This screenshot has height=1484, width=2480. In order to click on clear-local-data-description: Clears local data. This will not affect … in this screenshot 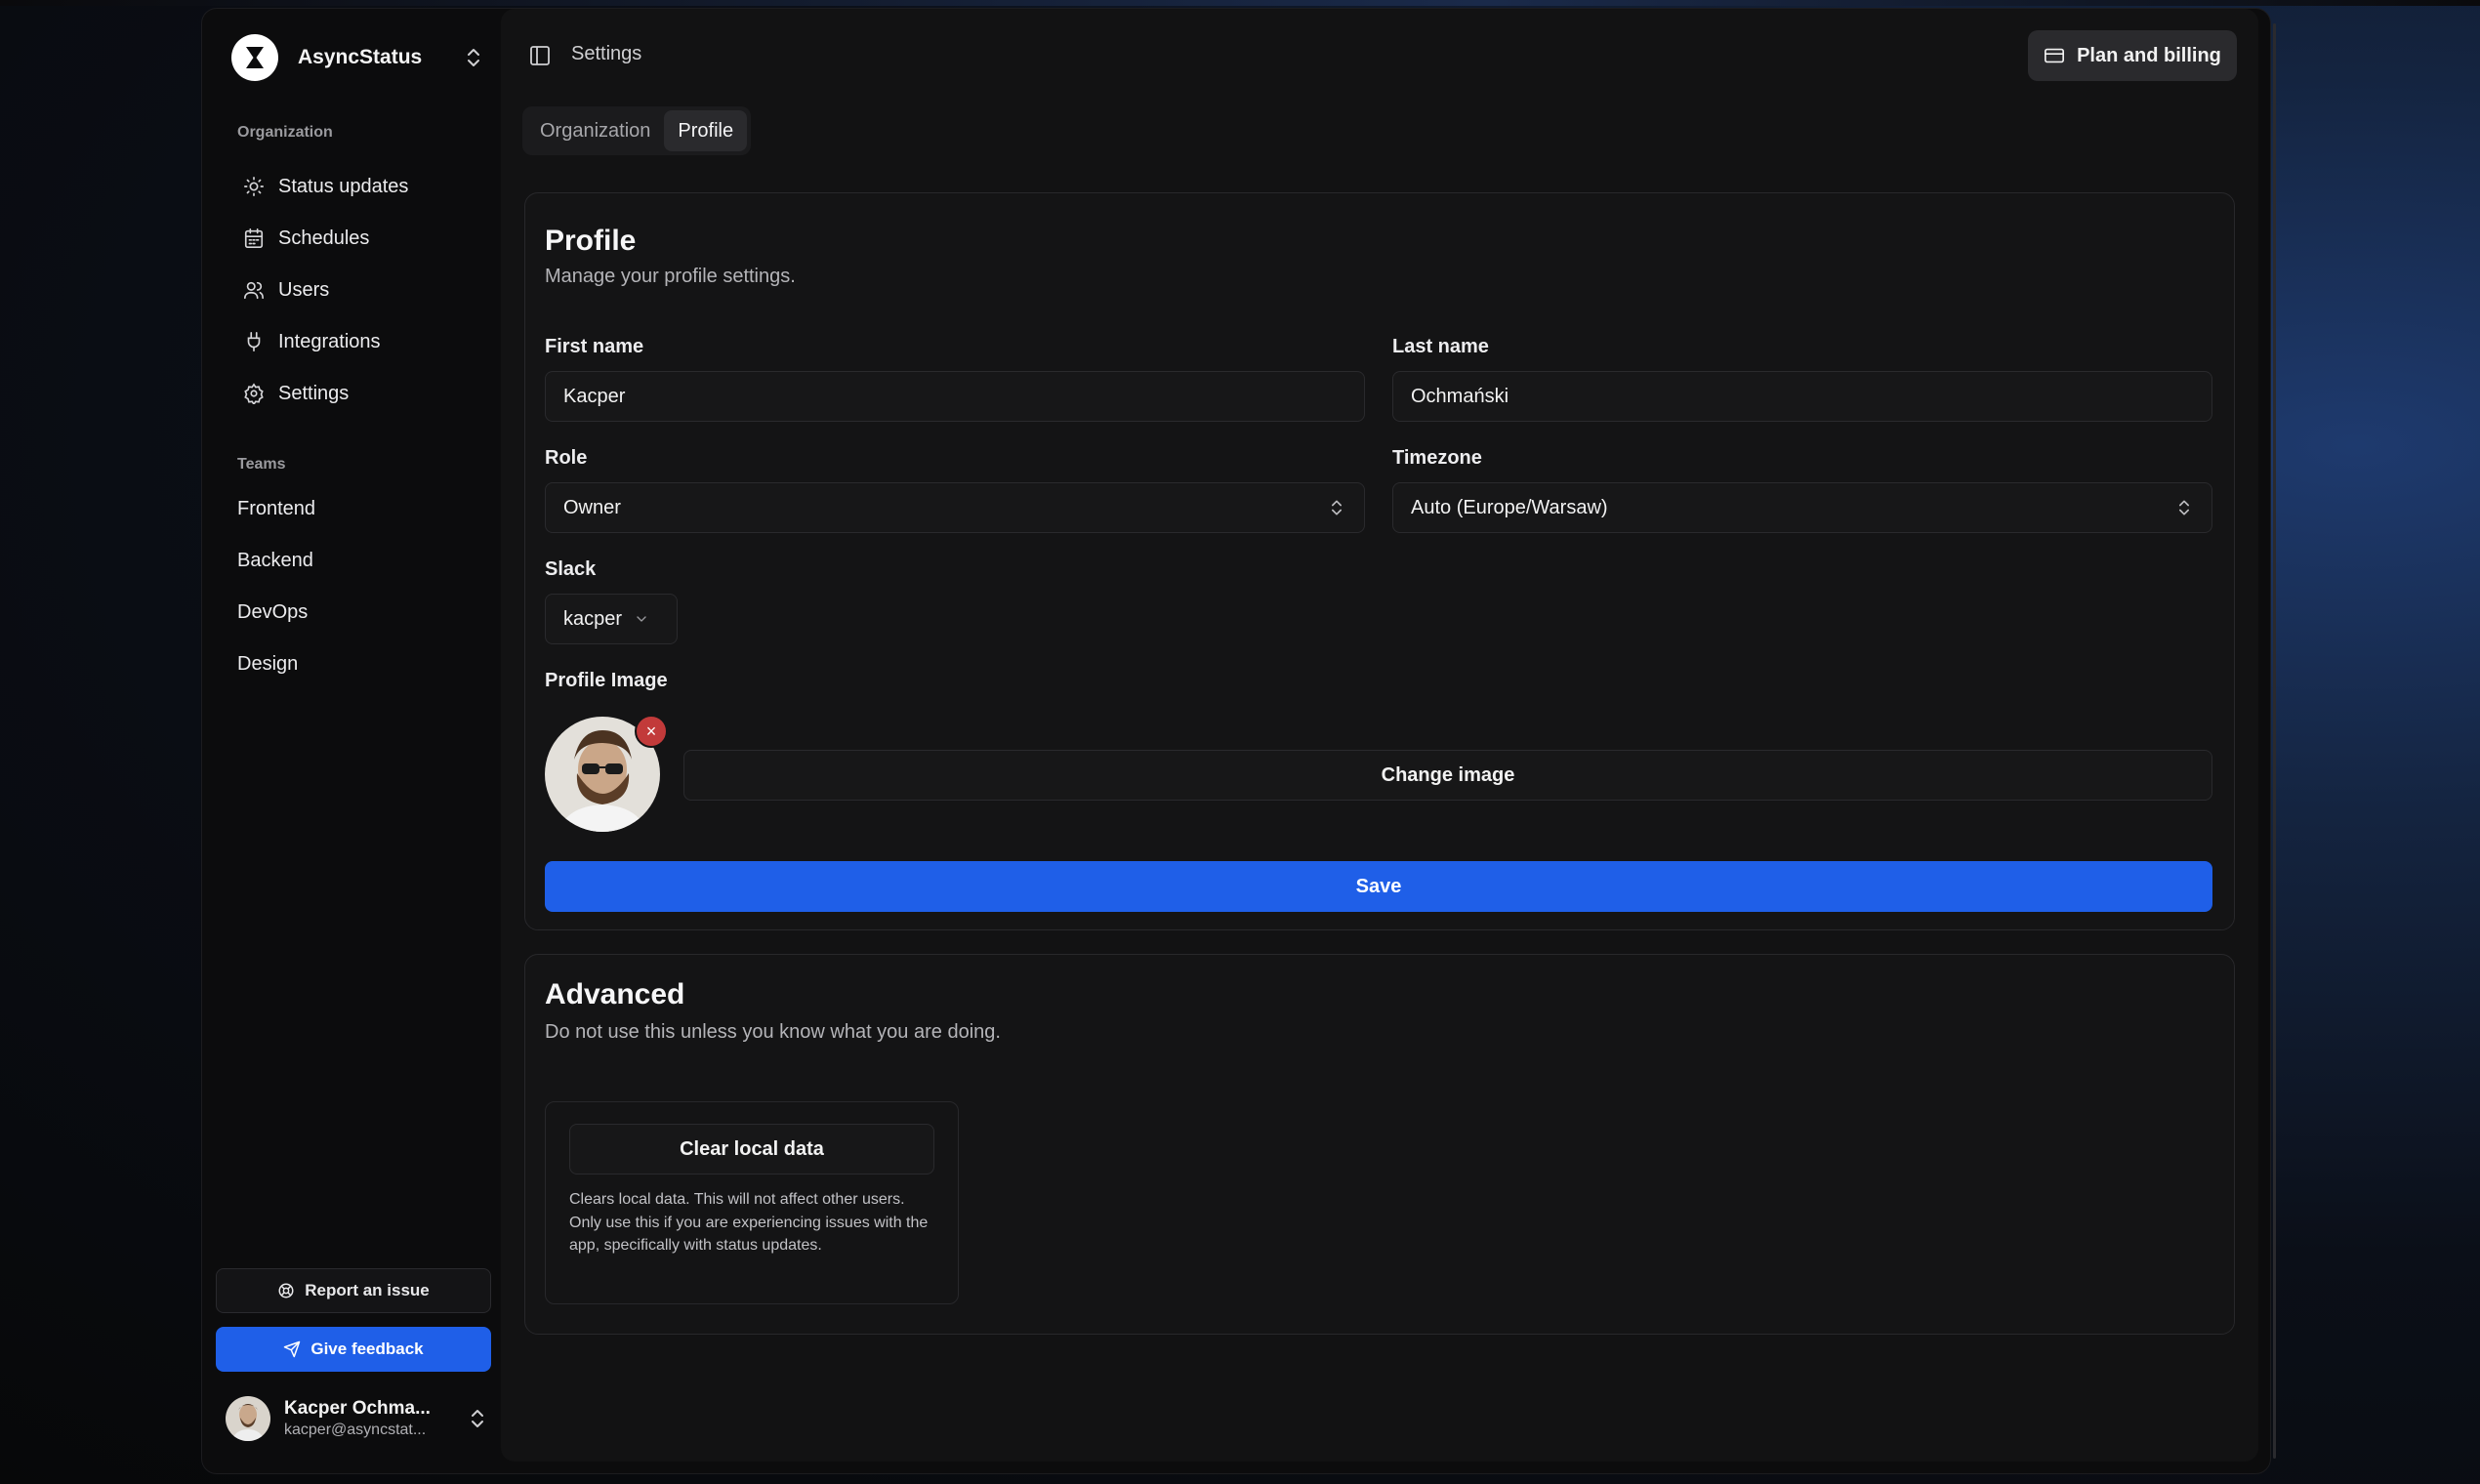, I will do `click(749, 1223)`.